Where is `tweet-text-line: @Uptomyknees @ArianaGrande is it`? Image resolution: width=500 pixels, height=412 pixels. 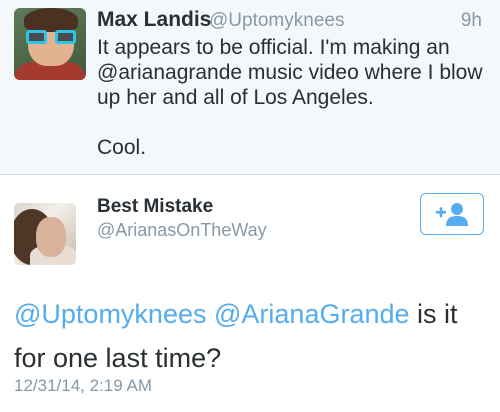 tweet-text-line: @Uptomyknees @ArianaGrande is it is located at coordinates (251, 314).